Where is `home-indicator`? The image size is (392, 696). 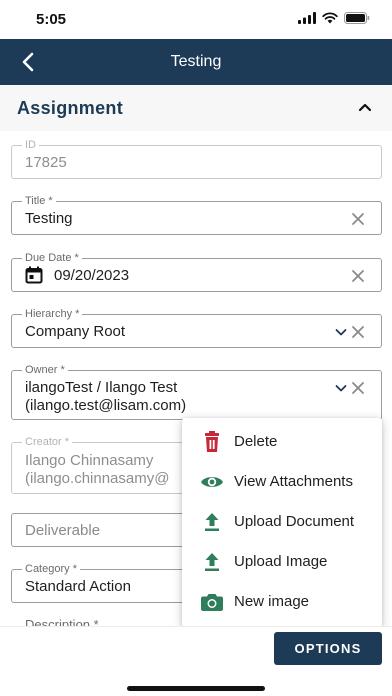 home-indicator is located at coordinates (196, 688).